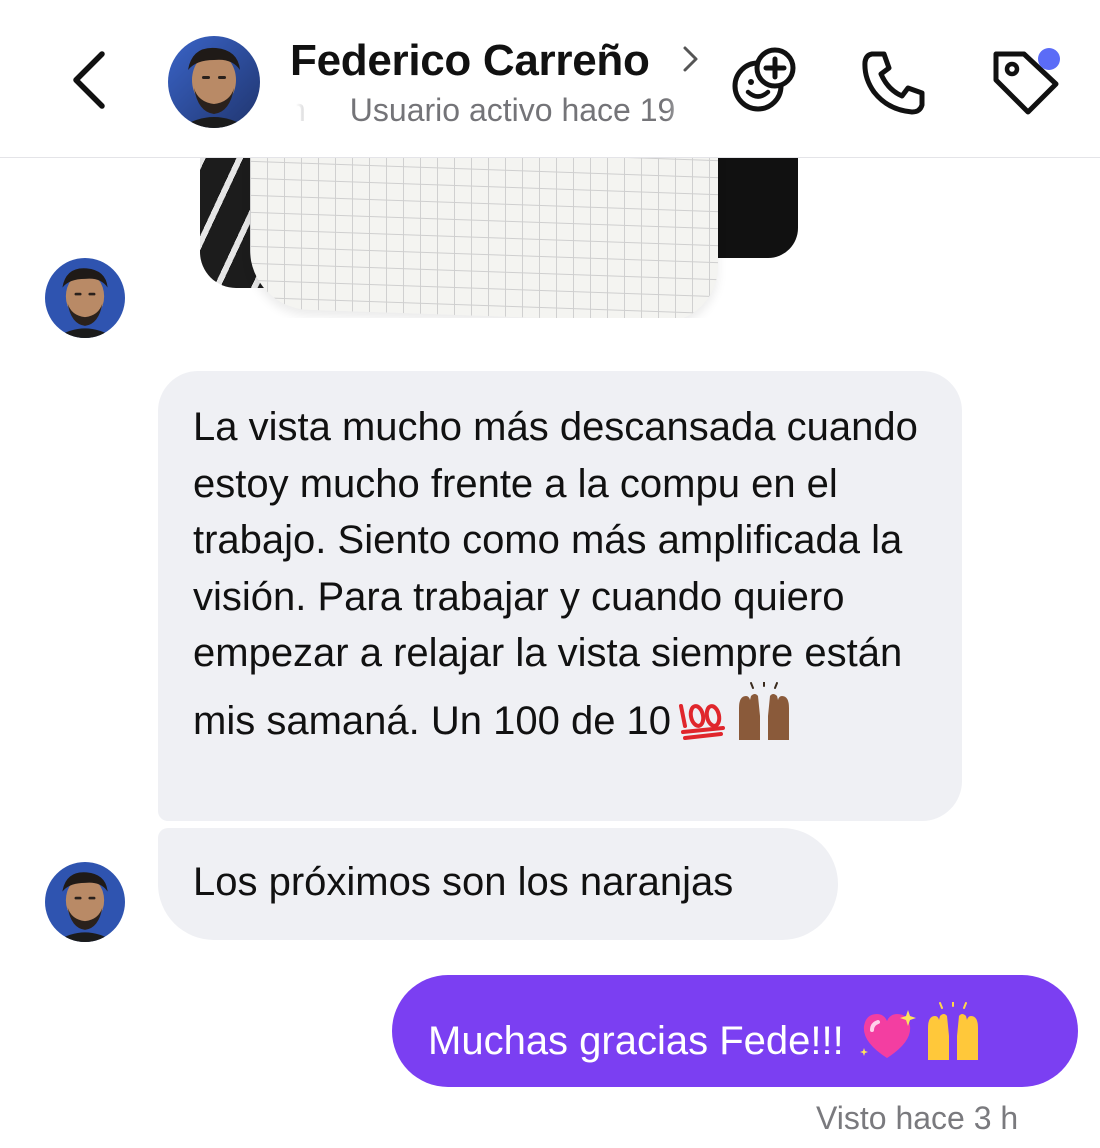 The image size is (1100, 1148). I want to click on contact-name: Federico Carreño, so click(470, 61).